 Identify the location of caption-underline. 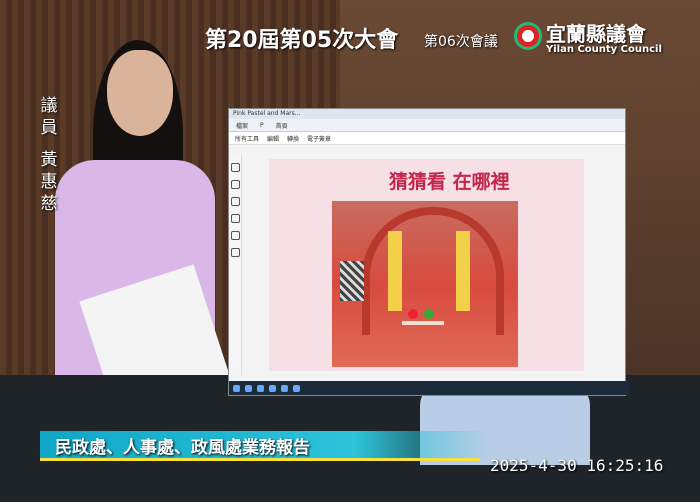
(260, 459).